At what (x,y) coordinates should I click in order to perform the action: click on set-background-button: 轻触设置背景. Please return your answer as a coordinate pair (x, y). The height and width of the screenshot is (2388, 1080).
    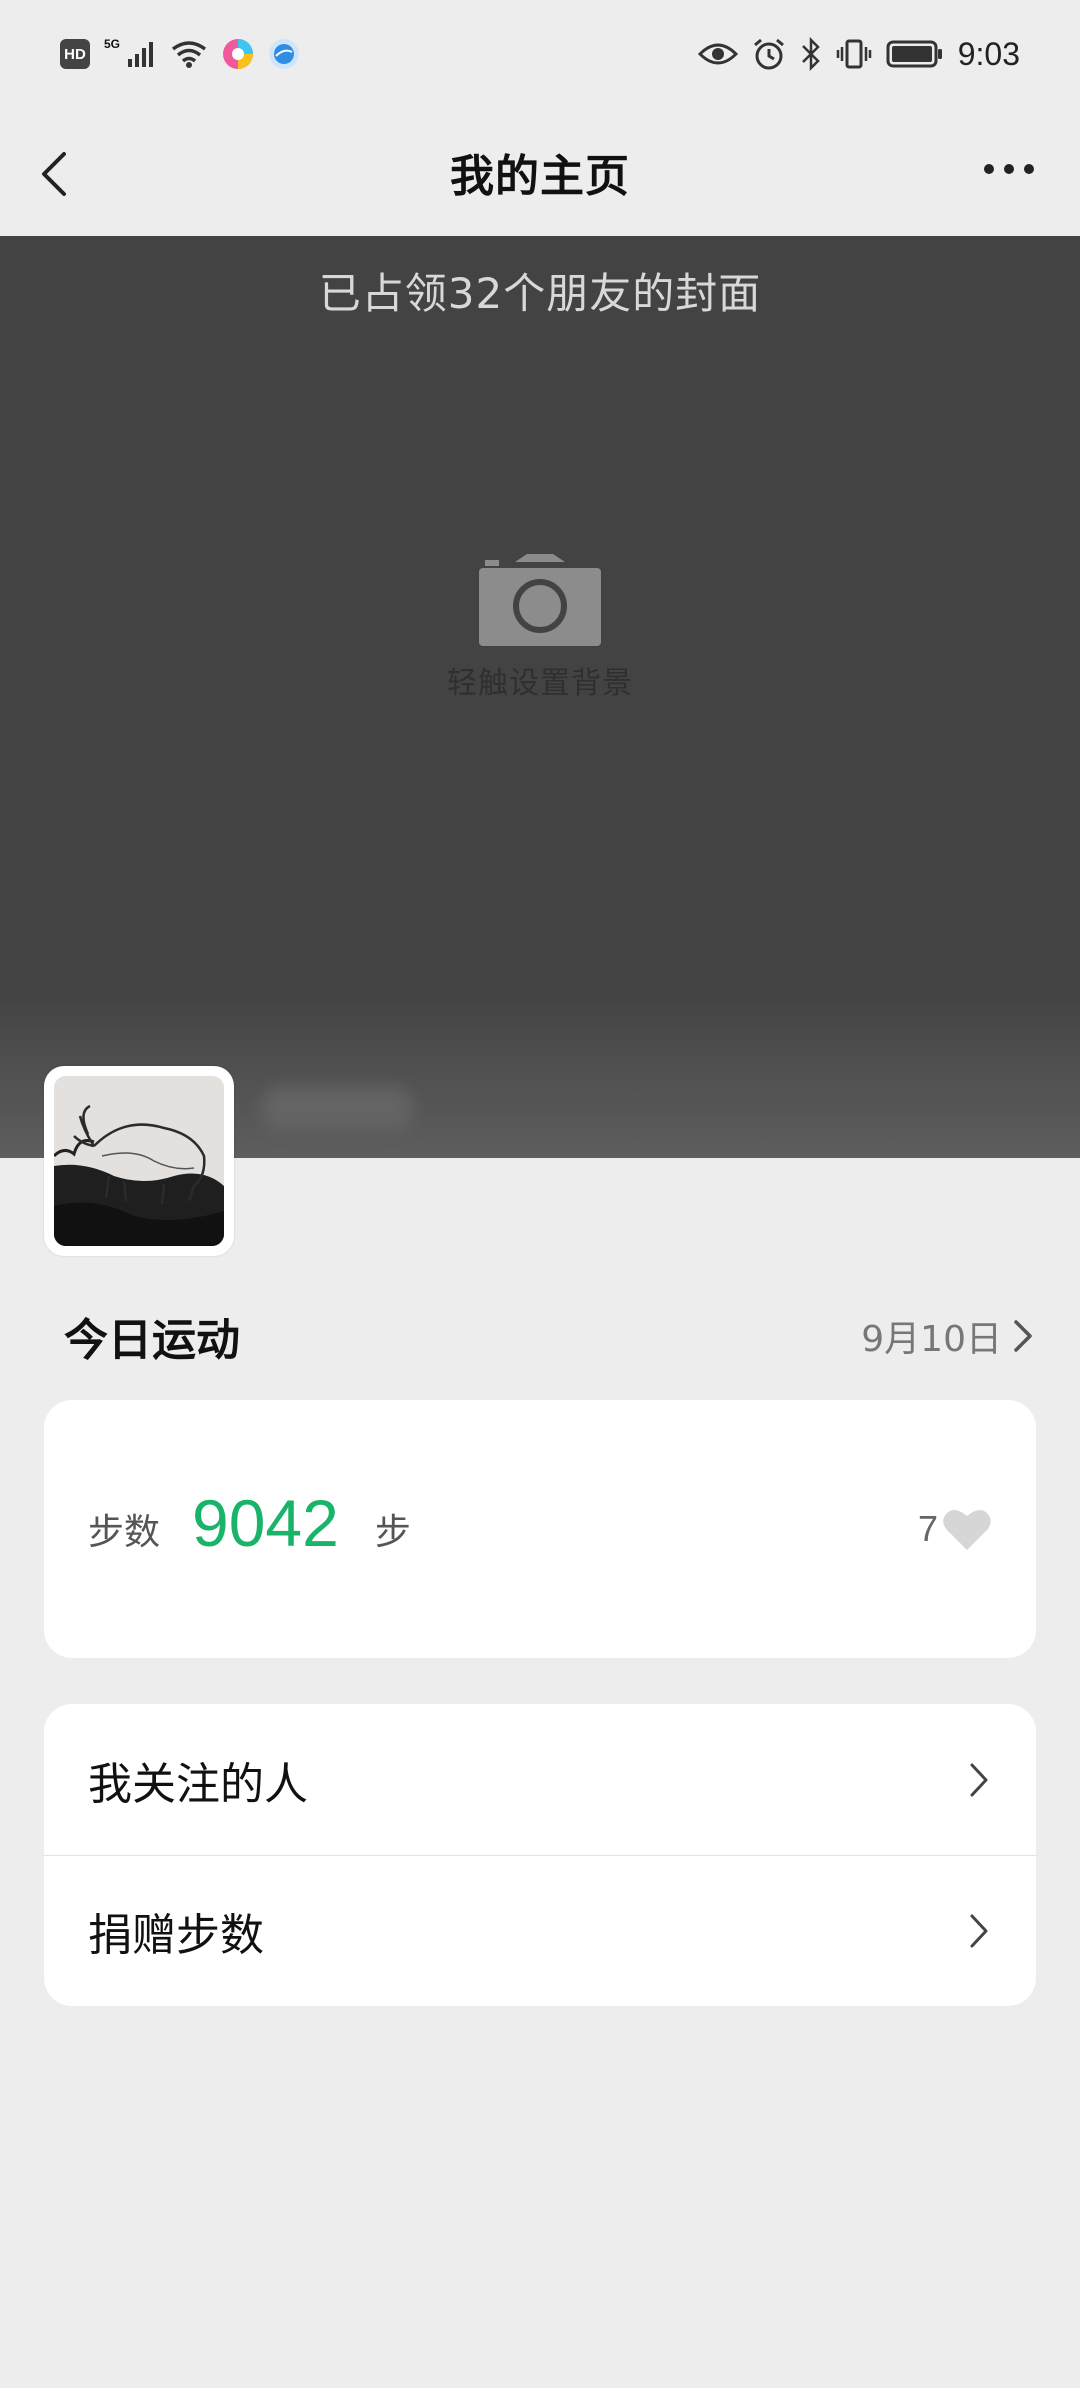
    Looking at the image, I should click on (540, 628).